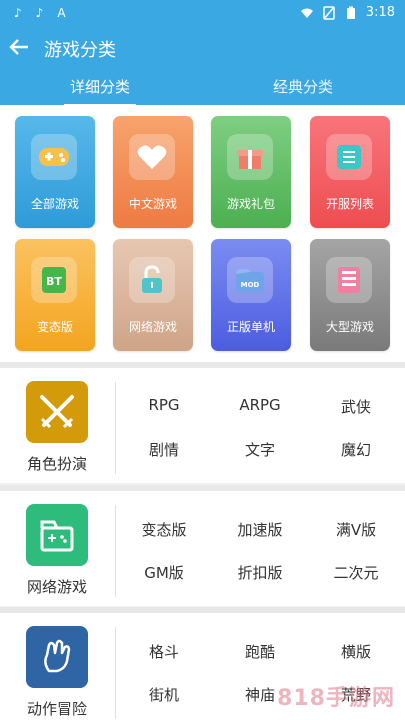  What do you see at coordinates (57, 412) in the screenshot?
I see `swords-icon` at bounding box center [57, 412].